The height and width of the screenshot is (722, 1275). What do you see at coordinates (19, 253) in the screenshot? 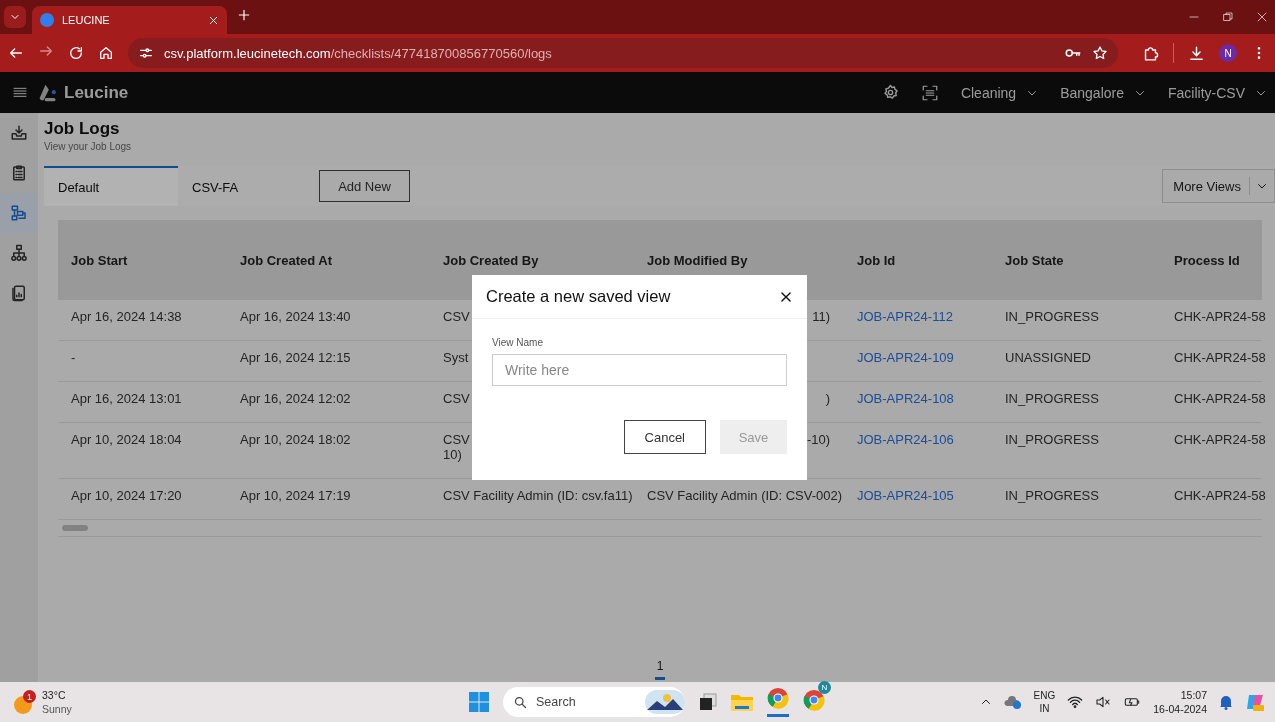
I see `hierarchy-icon` at bounding box center [19, 253].